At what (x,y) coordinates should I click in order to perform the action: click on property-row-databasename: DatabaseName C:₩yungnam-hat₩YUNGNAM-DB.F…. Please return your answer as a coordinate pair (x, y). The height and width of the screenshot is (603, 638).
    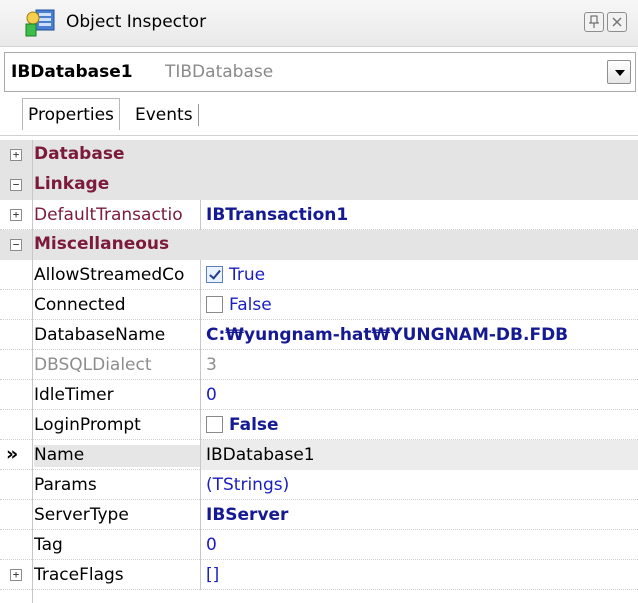
    Looking at the image, I should click on (319, 335).